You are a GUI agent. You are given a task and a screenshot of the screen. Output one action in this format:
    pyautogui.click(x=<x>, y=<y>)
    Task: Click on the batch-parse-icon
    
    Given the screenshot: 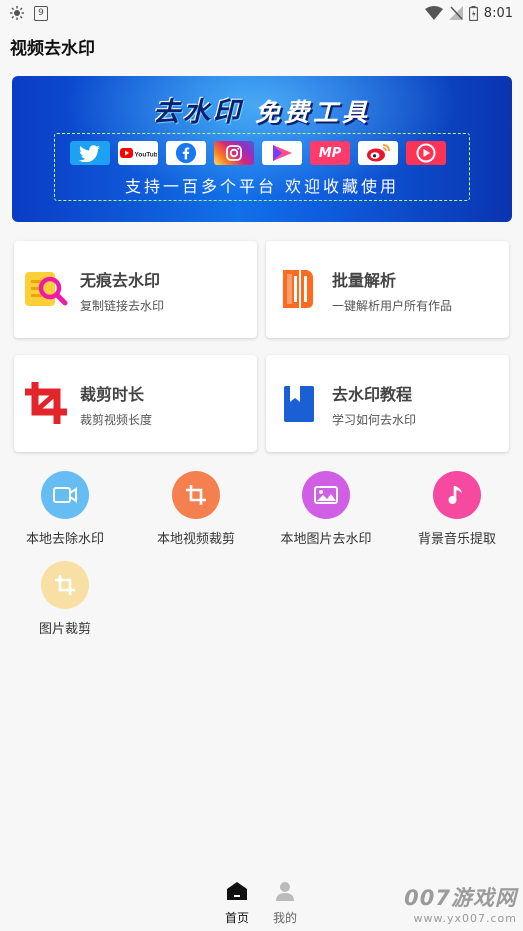 What is the action you would take?
    pyautogui.click(x=298, y=289)
    